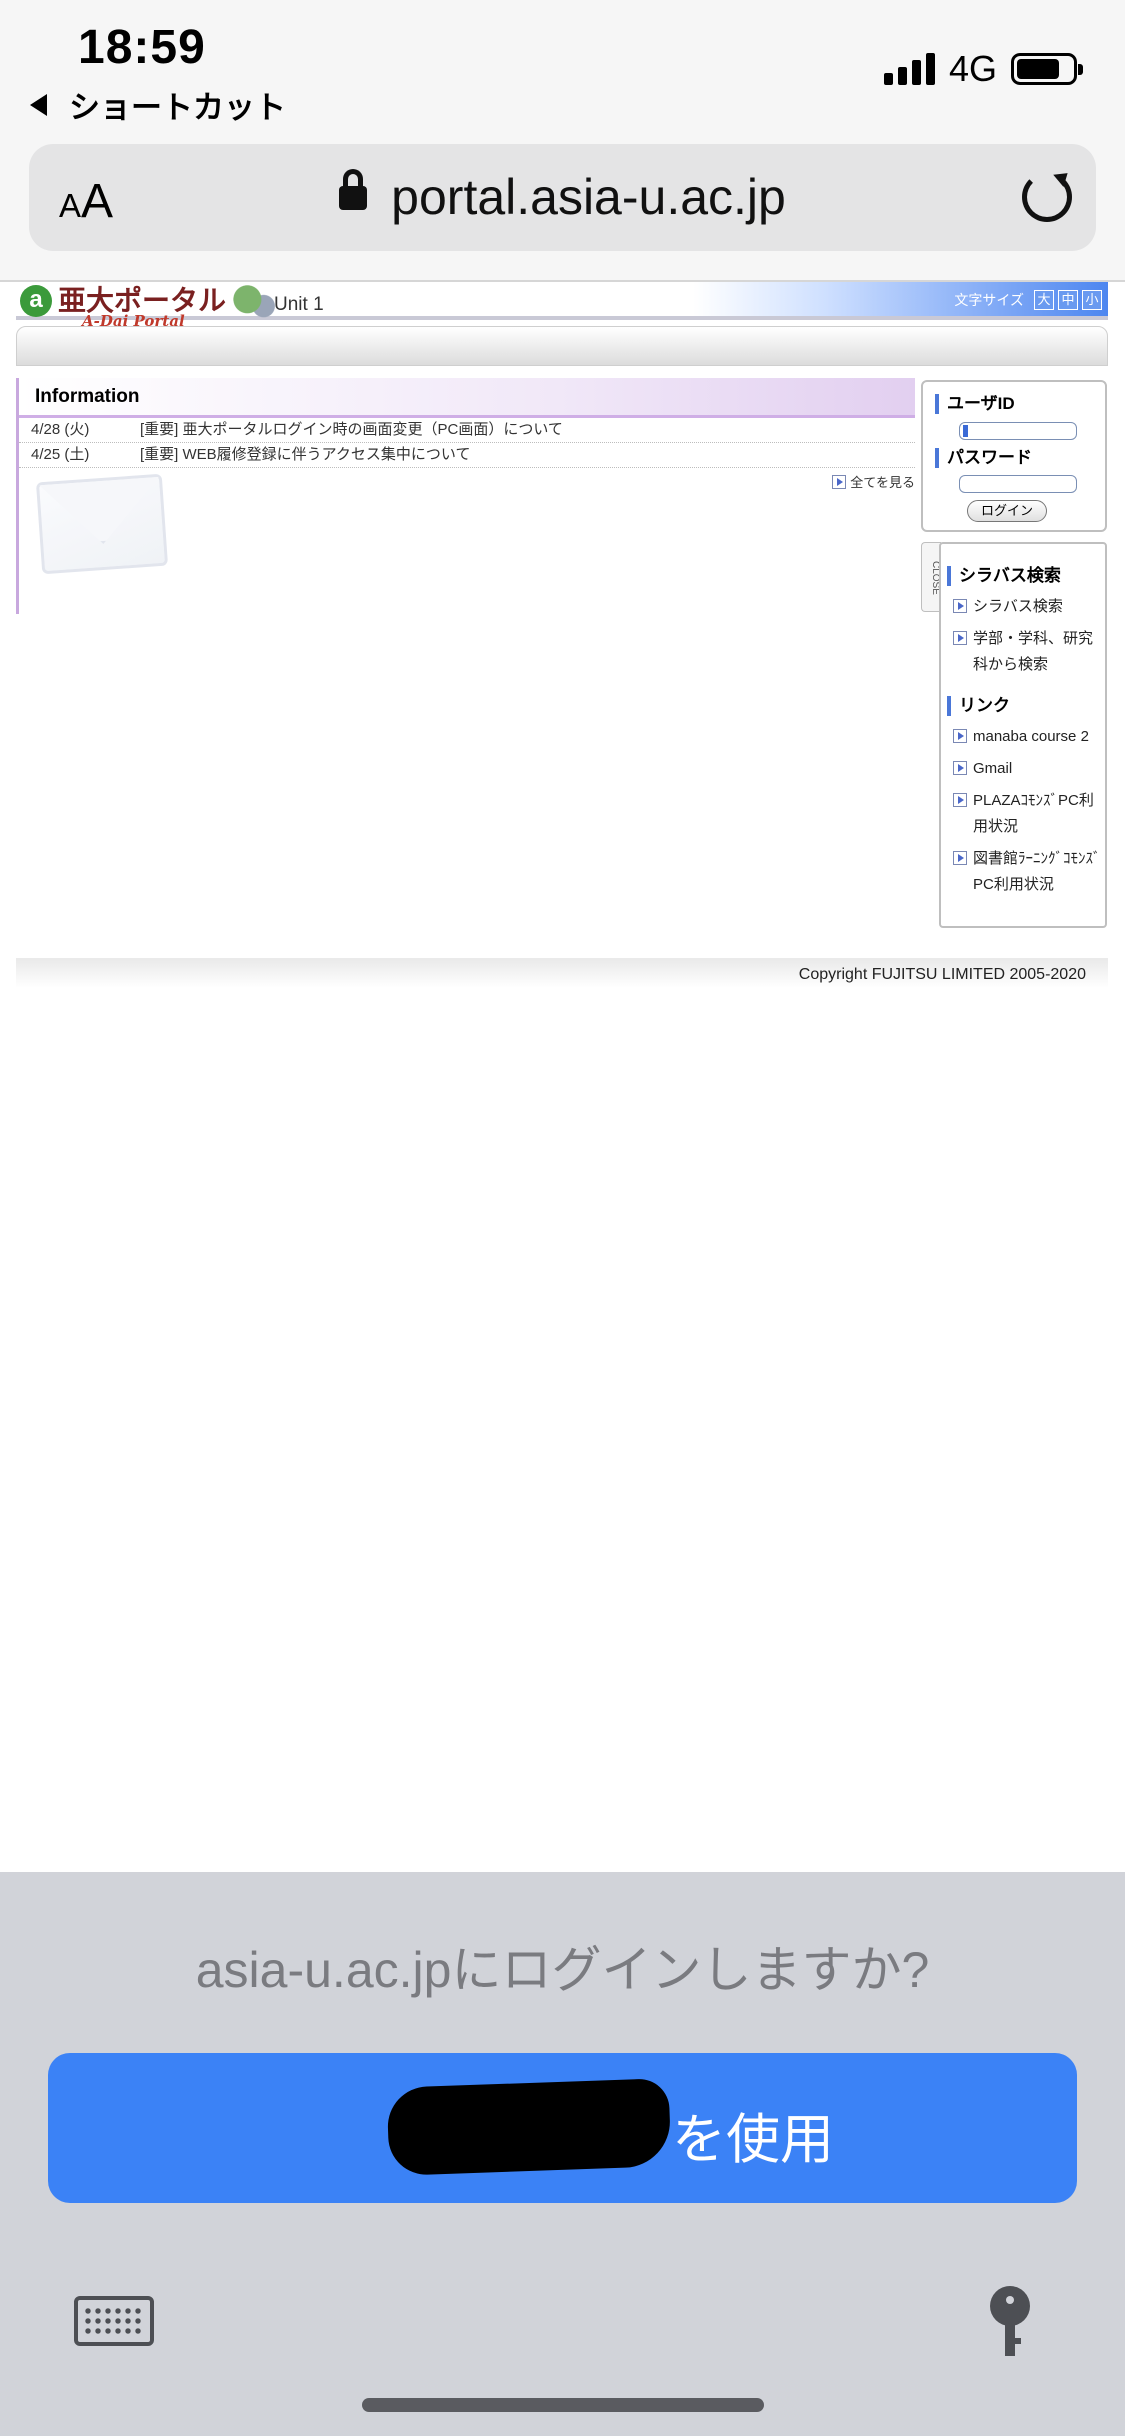 Image resolution: width=1125 pixels, height=2436 pixels. I want to click on login-box: ユーザID パスワード ログイン, so click(1014, 456).